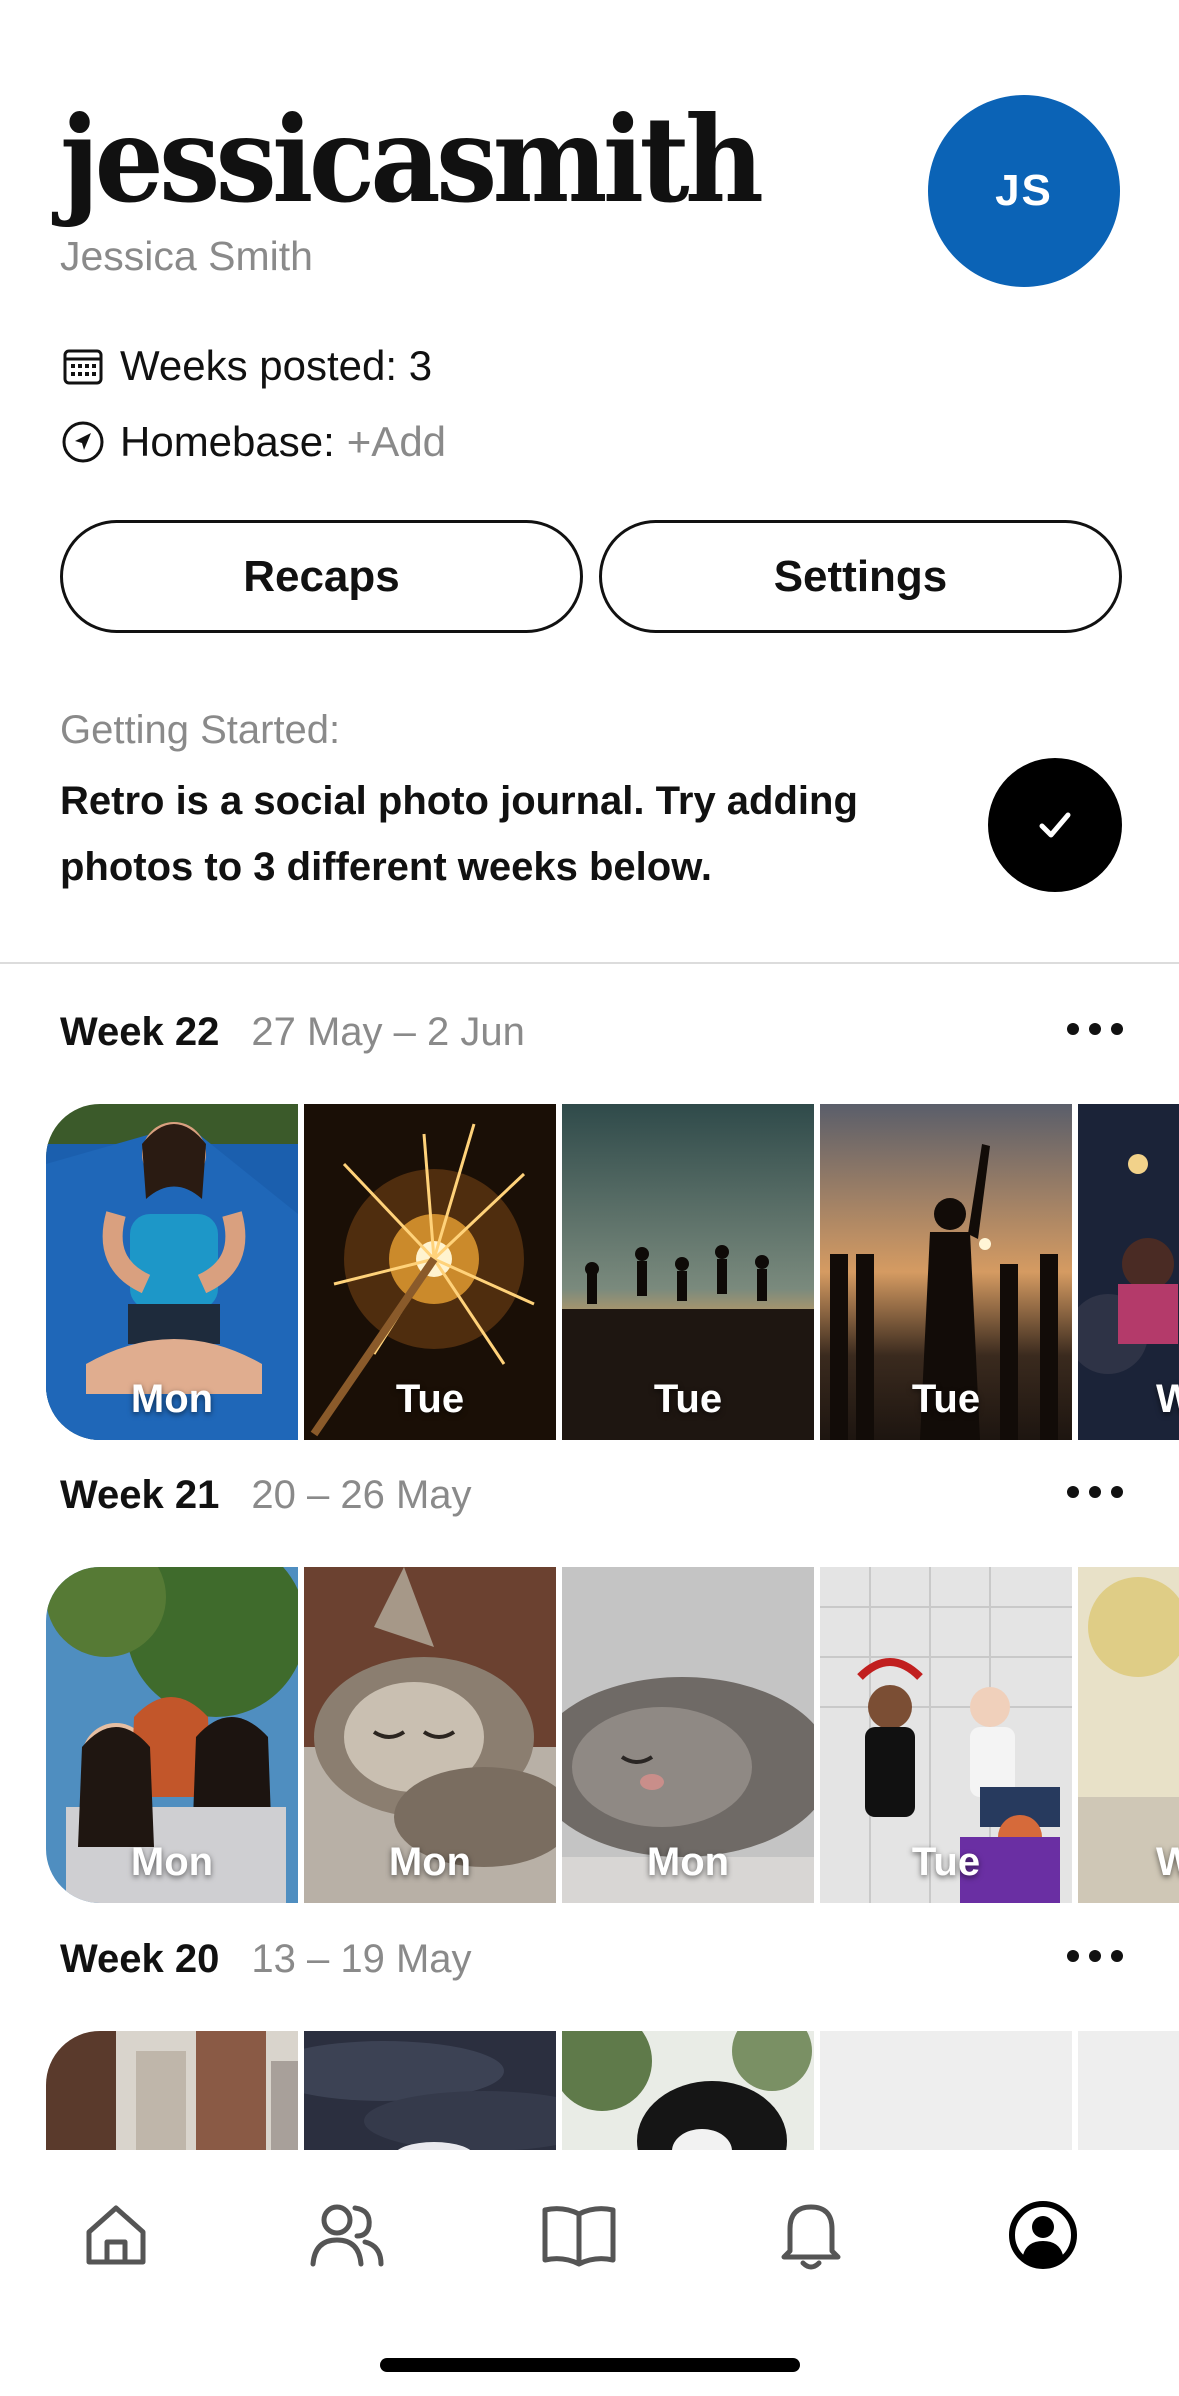 Image resolution: width=1179 pixels, height=2396 pixels. I want to click on week-photo-strip: Mon Mon Mon Tue W, so click(612, 1735).